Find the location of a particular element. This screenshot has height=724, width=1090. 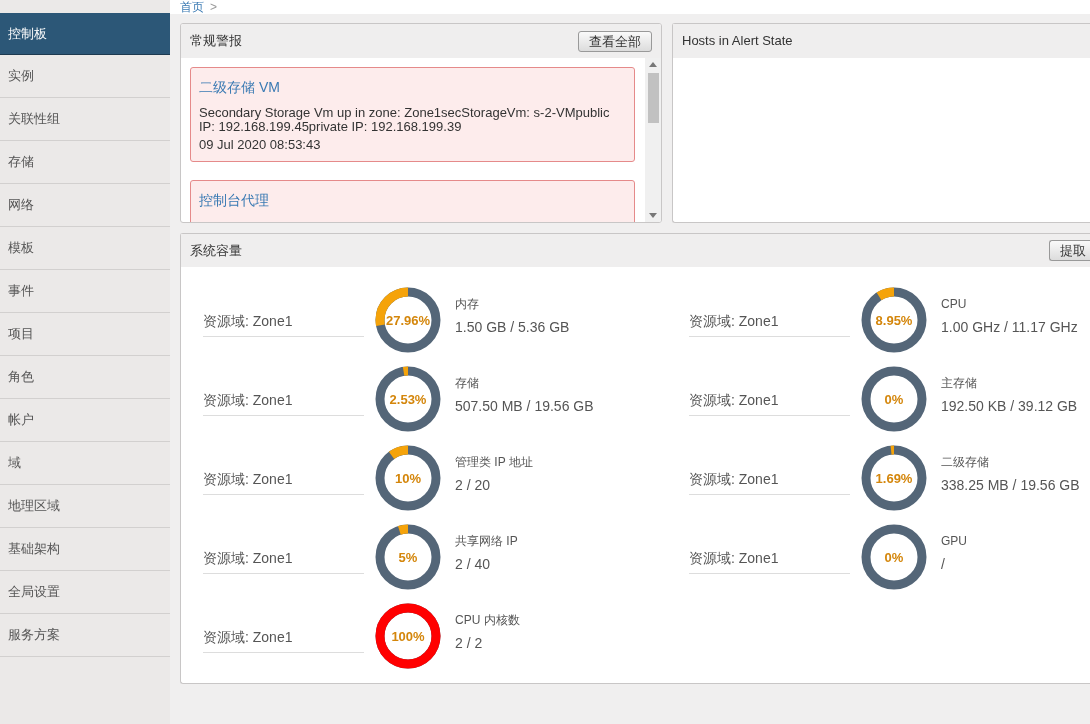

alert-title: 二级存储 VM is located at coordinates (412, 87).